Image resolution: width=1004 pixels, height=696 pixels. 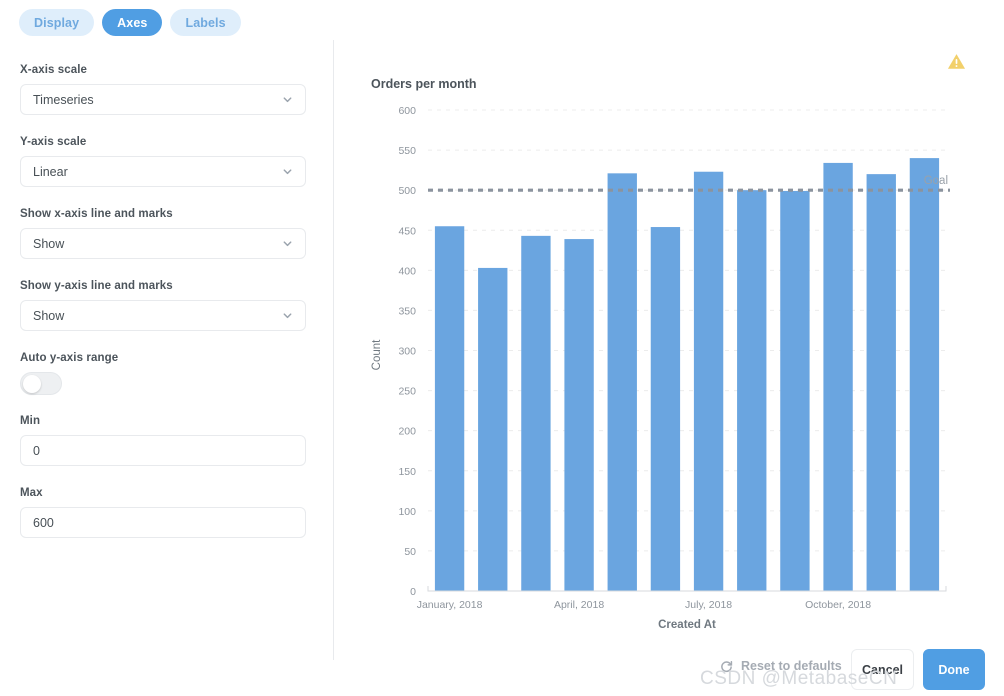 I want to click on y-axis-tick-label: 500, so click(x=407, y=191).